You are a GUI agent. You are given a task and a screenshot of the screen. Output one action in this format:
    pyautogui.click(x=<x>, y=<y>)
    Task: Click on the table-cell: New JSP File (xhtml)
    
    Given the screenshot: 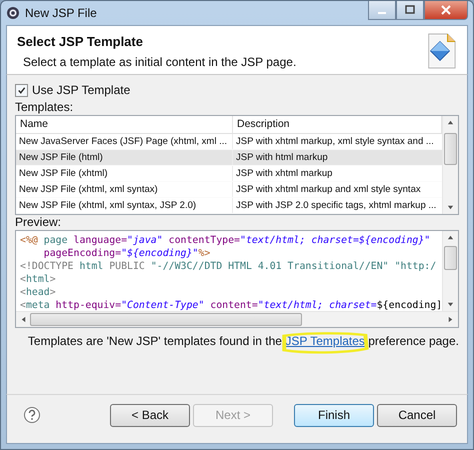 What is the action you would take?
    pyautogui.click(x=124, y=173)
    